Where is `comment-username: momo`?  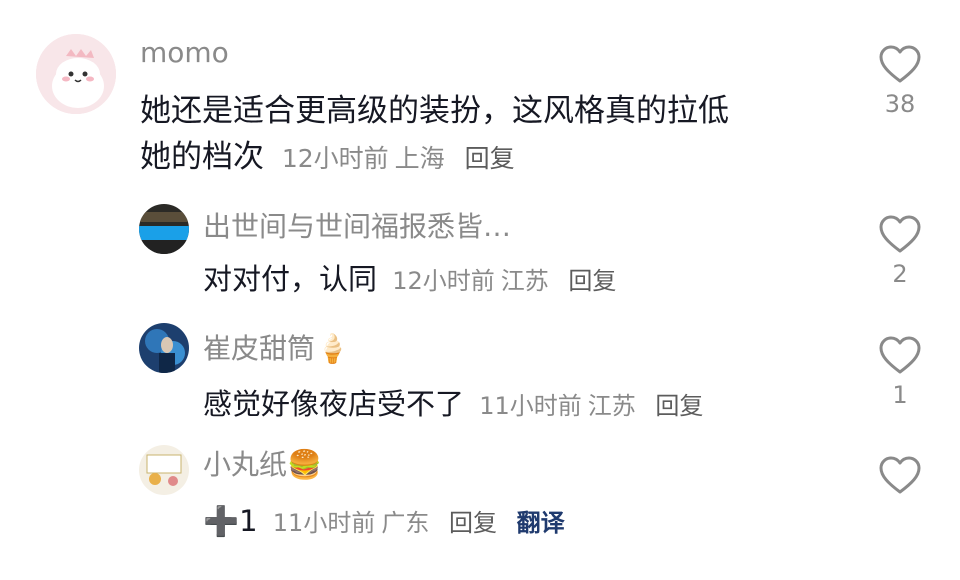 comment-username: momo is located at coordinates (184, 52).